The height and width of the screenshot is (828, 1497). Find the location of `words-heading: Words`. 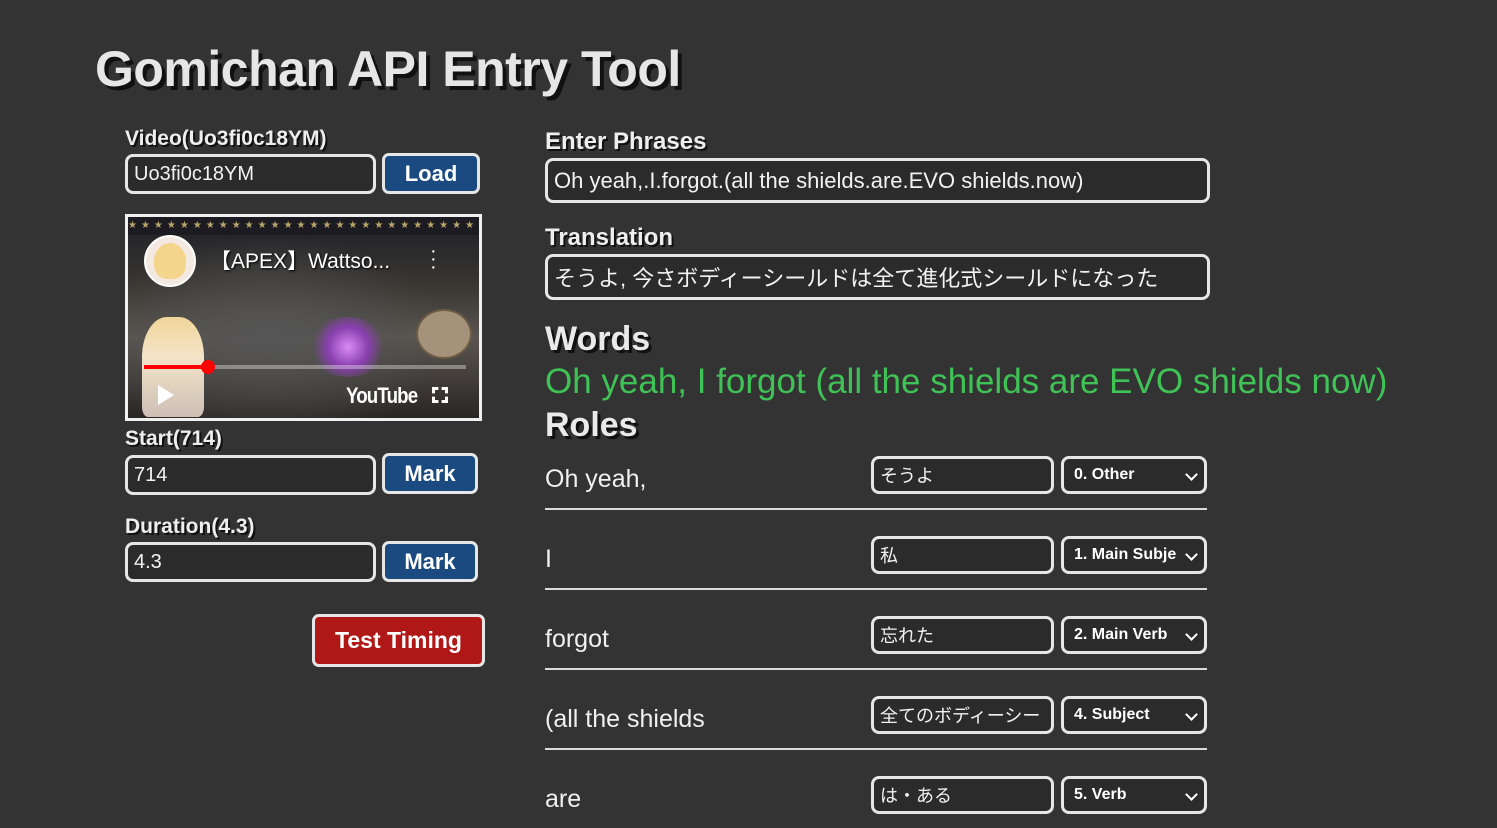

words-heading: Words is located at coordinates (598, 339).